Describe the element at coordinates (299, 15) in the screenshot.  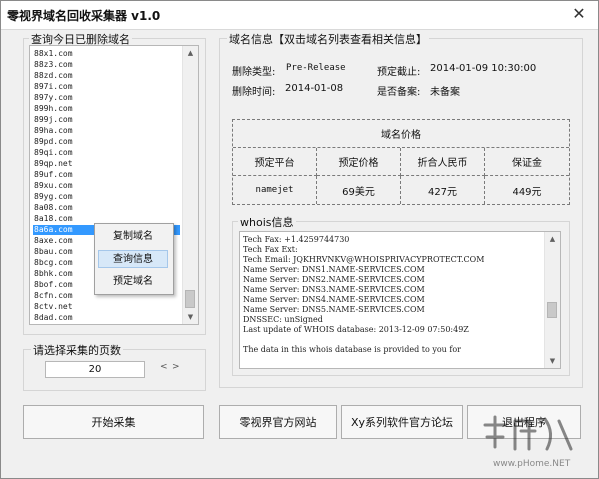
I see `title-bar: 零视界域名回收采集器 v1.0 ✕` at that location.